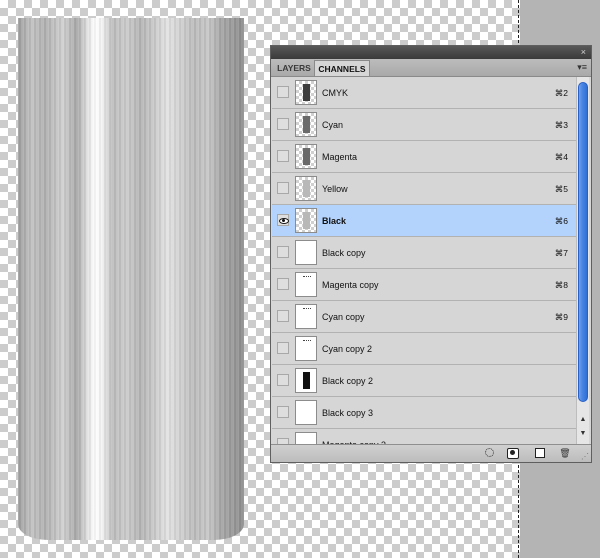 The height and width of the screenshot is (558, 600). Describe the element at coordinates (294, 68) in the screenshot. I see `tab-layers: LAYERS` at that location.